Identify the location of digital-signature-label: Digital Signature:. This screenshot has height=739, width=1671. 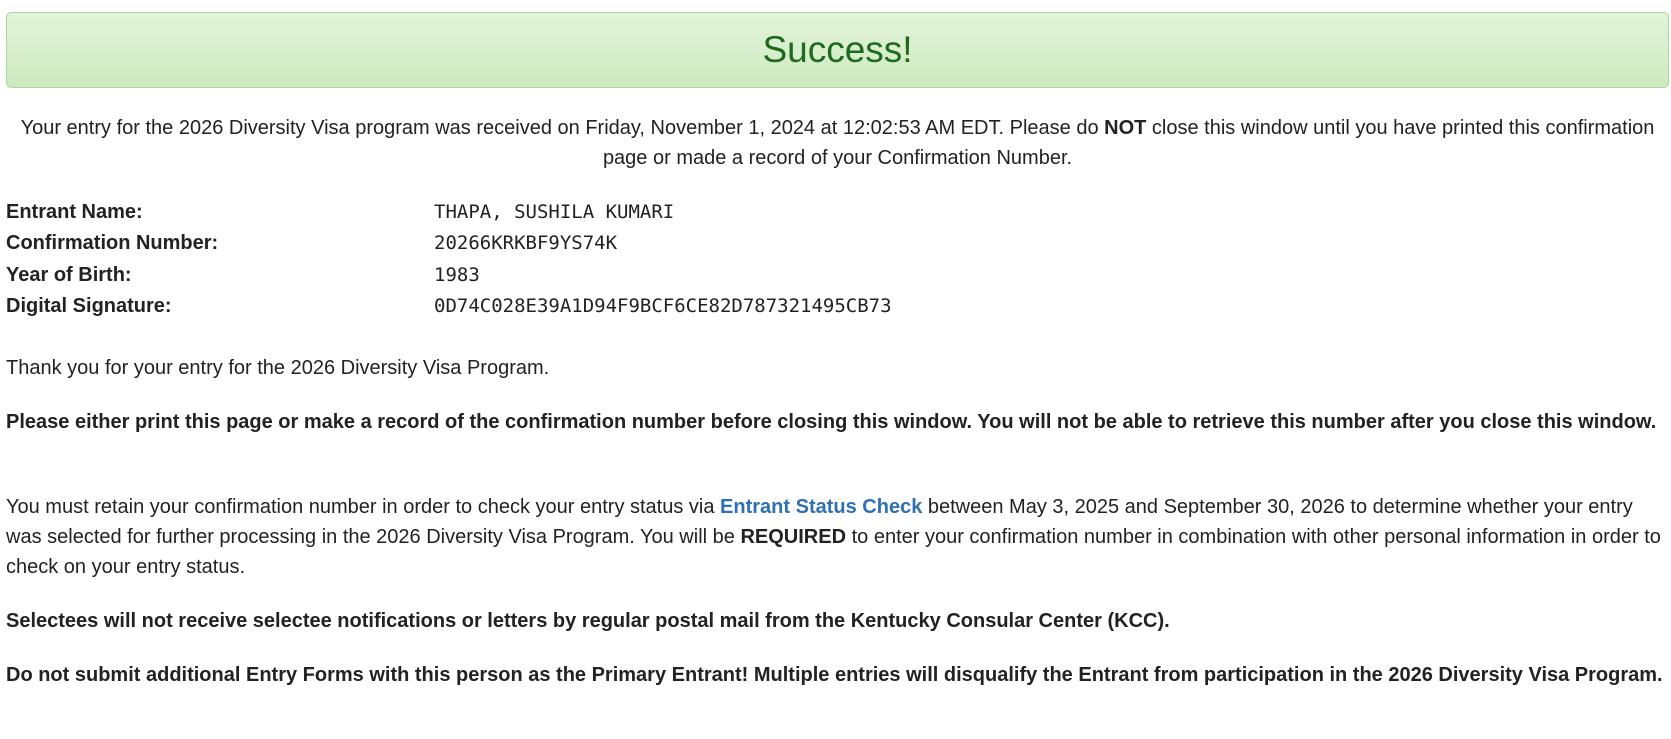
(89, 306).